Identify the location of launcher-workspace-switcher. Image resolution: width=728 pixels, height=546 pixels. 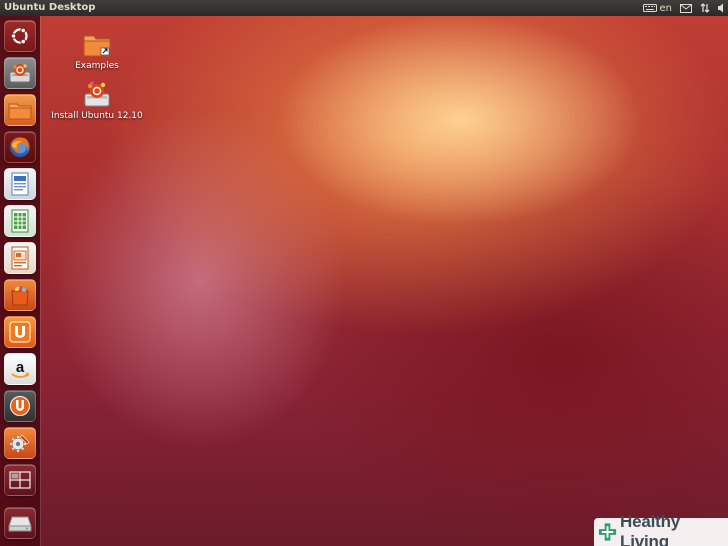
(20, 480).